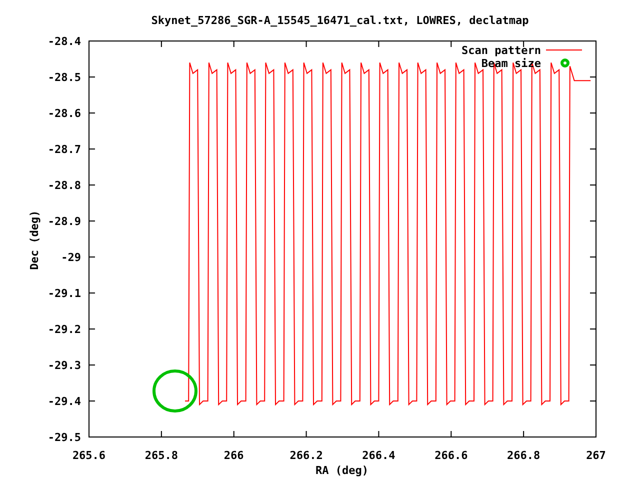  What do you see at coordinates (523, 455) in the screenshot?
I see `tick-label: 266.8` at bounding box center [523, 455].